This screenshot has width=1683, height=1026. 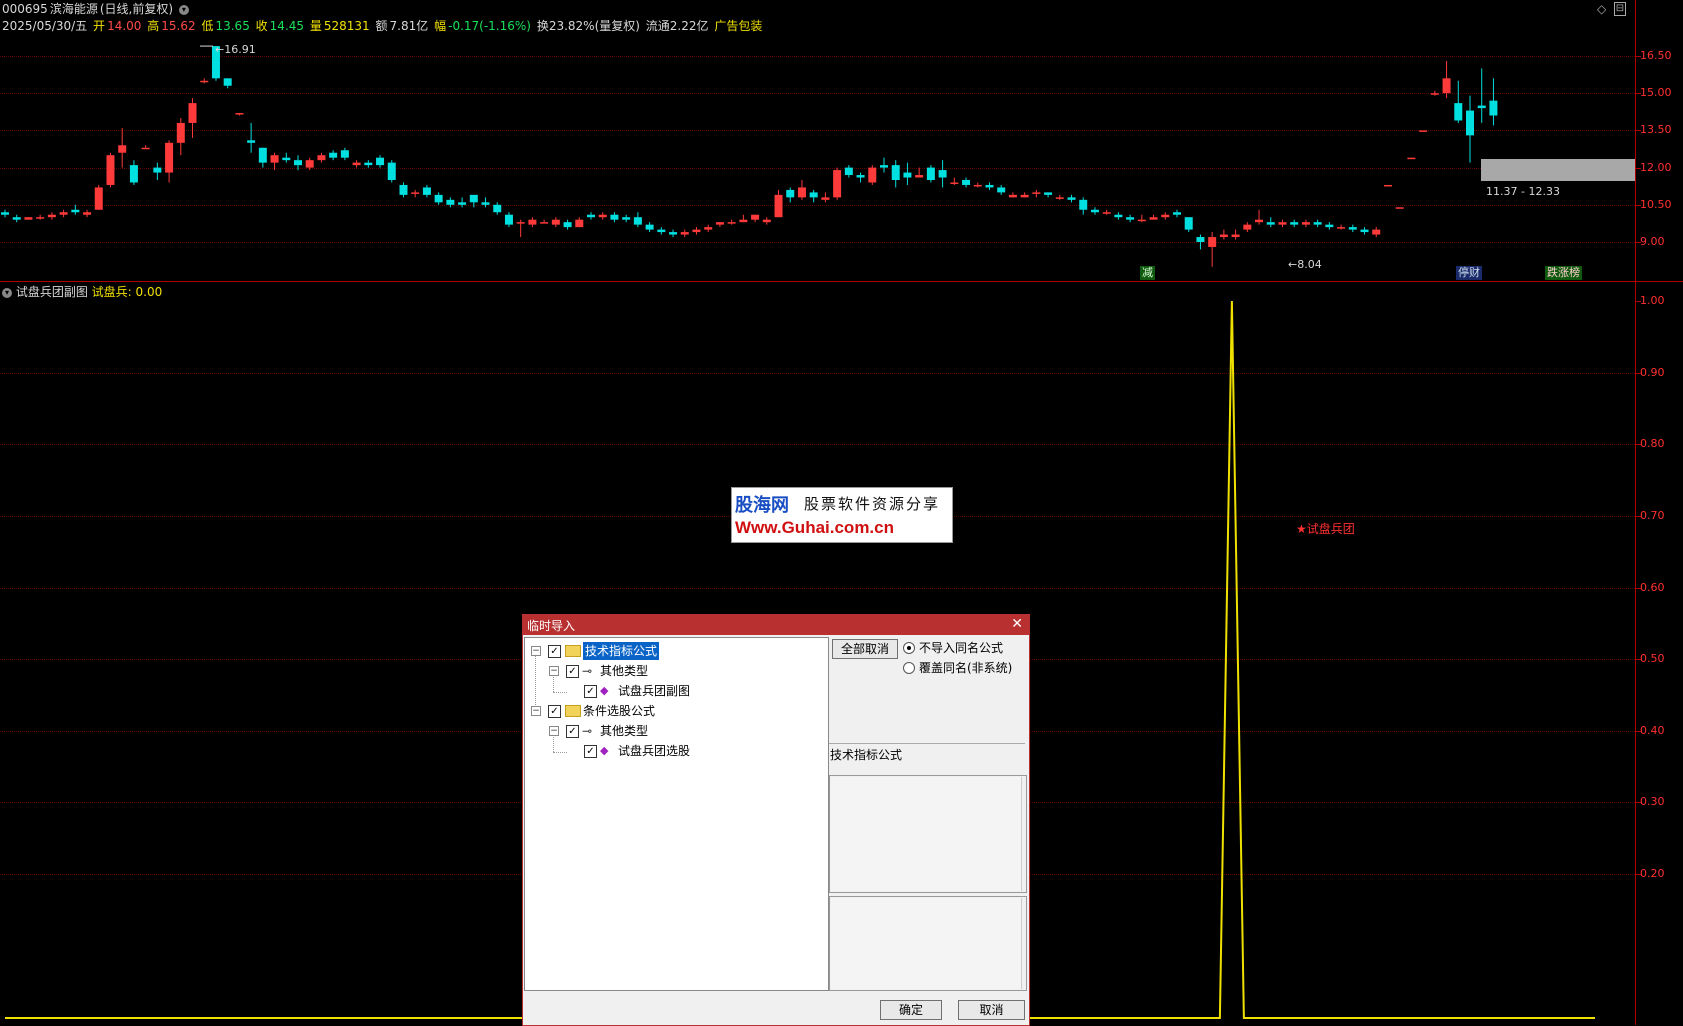 I want to click on collapse-icon: −, so click(x=554, y=671).